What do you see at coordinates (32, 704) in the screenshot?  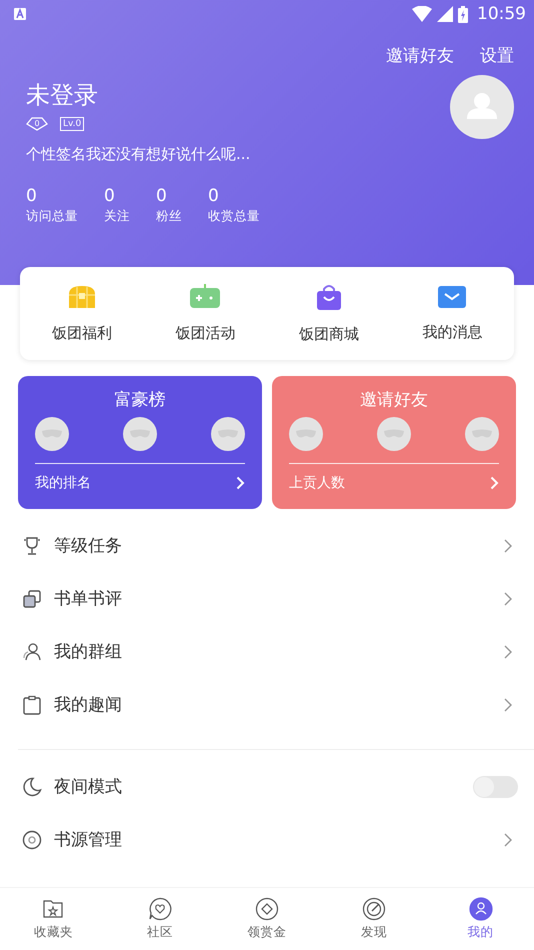 I see `clipboard-icon` at bounding box center [32, 704].